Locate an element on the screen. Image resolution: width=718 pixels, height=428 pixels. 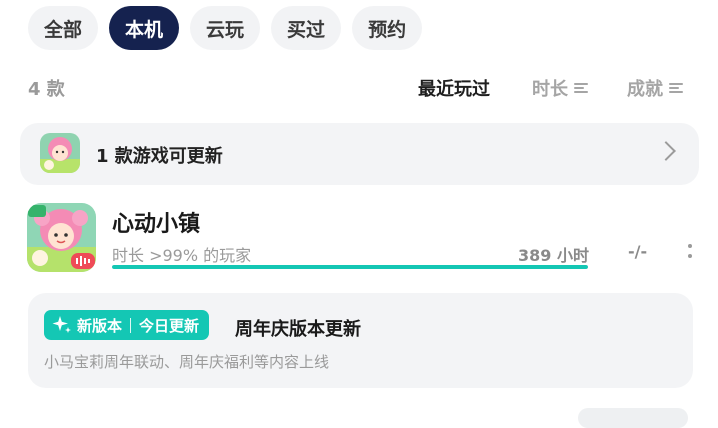
sort-achievements-button: 成就 is located at coordinates (655, 88).